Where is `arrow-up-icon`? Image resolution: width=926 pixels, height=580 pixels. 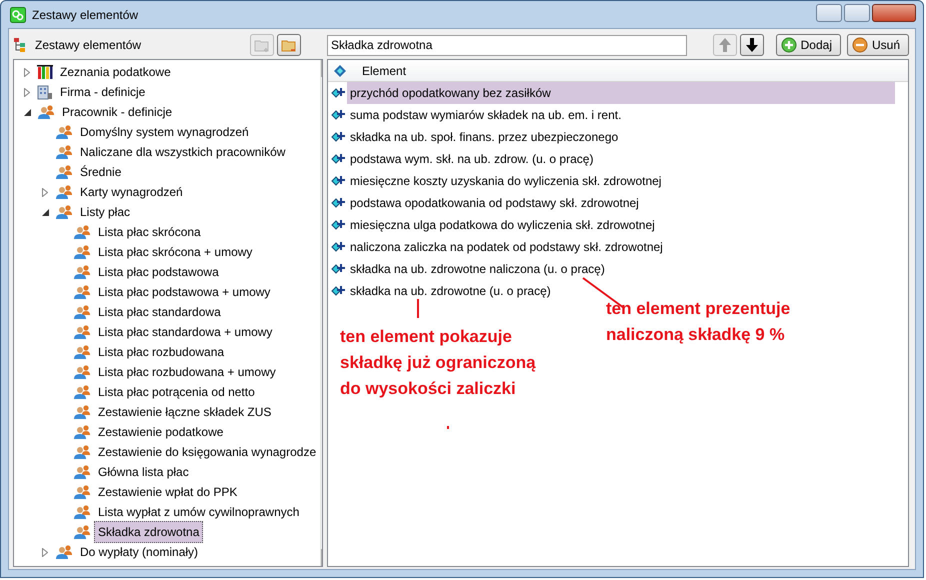
arrow-up-icon is located at coordinates (724, 45).